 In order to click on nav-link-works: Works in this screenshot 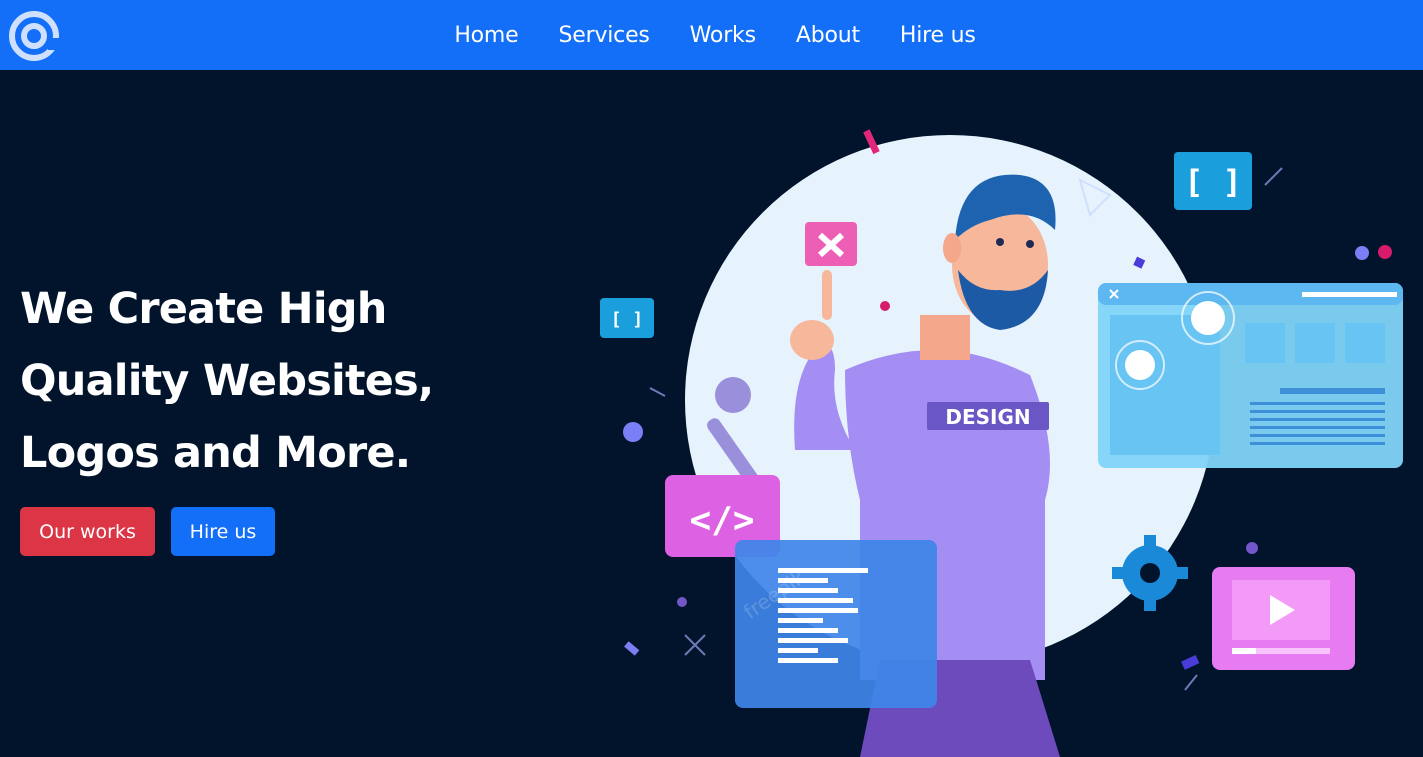, I will do `click(723, 35)`.